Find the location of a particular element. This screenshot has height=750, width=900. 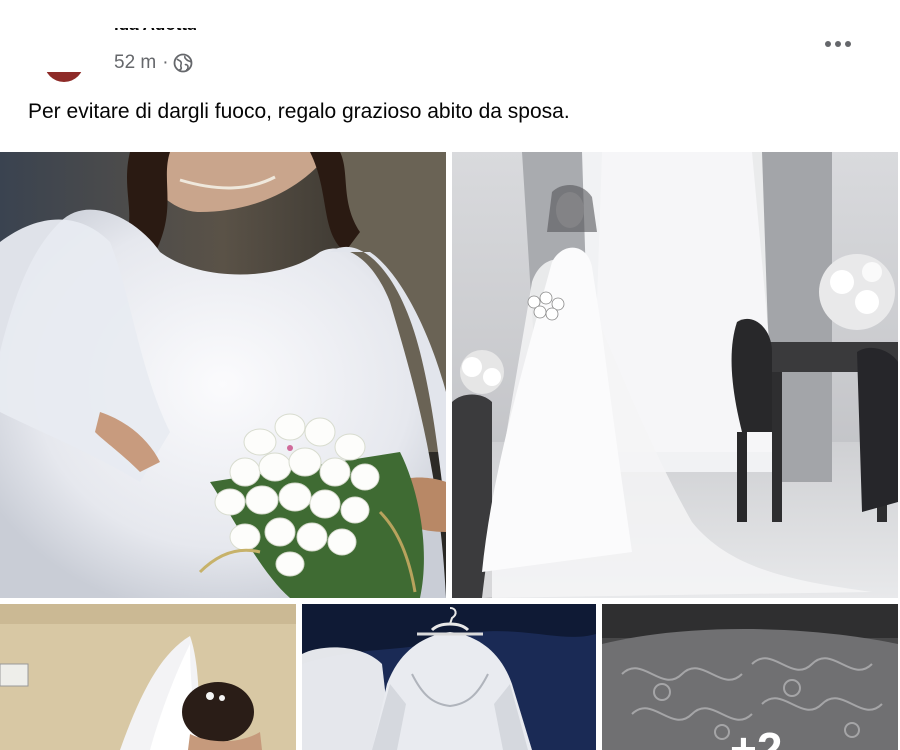

post-meta: 52 m · is located at coordinates (153, 63).